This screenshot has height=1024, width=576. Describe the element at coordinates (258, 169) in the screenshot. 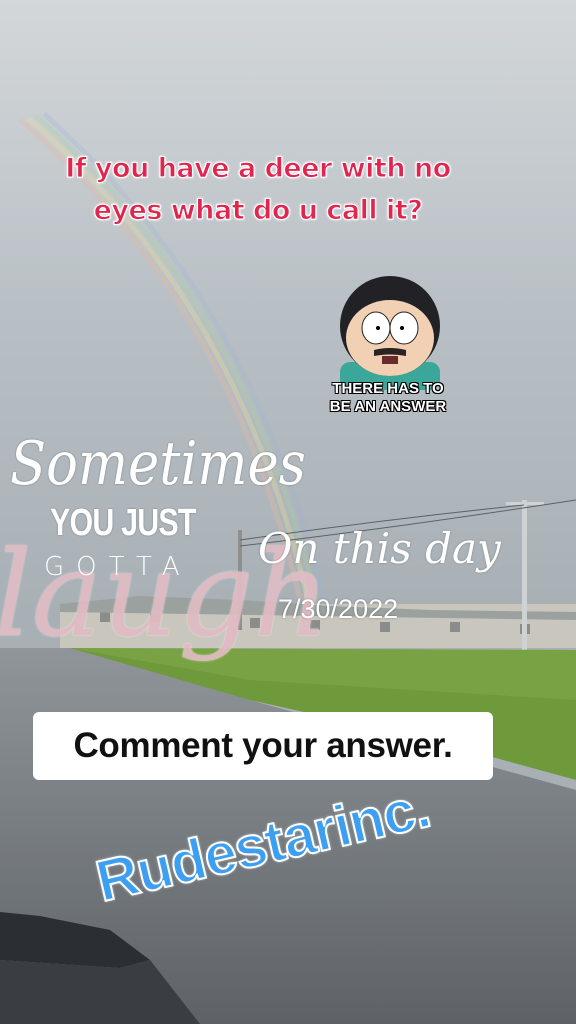

I see `question-line-1: If you have a deer with no` at that location.